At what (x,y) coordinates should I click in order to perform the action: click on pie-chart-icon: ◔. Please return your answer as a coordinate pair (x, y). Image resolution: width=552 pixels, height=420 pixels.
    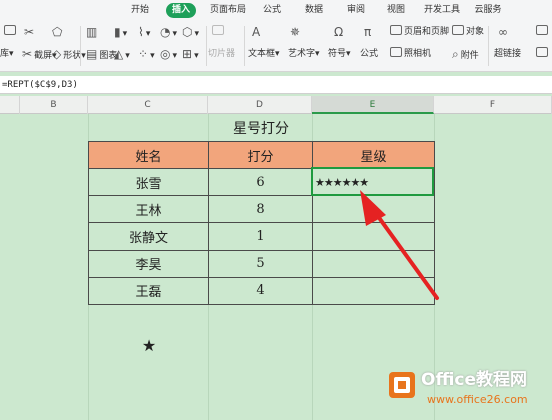
    Looking at the image, I should click on (165, 32).